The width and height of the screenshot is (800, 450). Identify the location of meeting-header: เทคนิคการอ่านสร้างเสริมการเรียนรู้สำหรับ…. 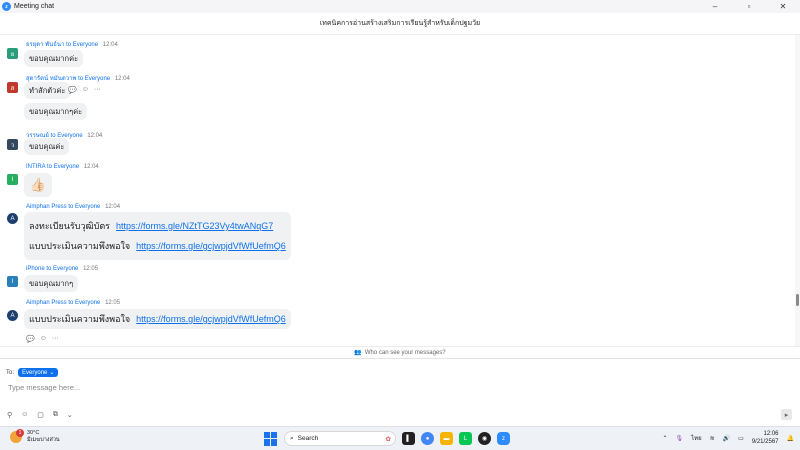
(400, 24).